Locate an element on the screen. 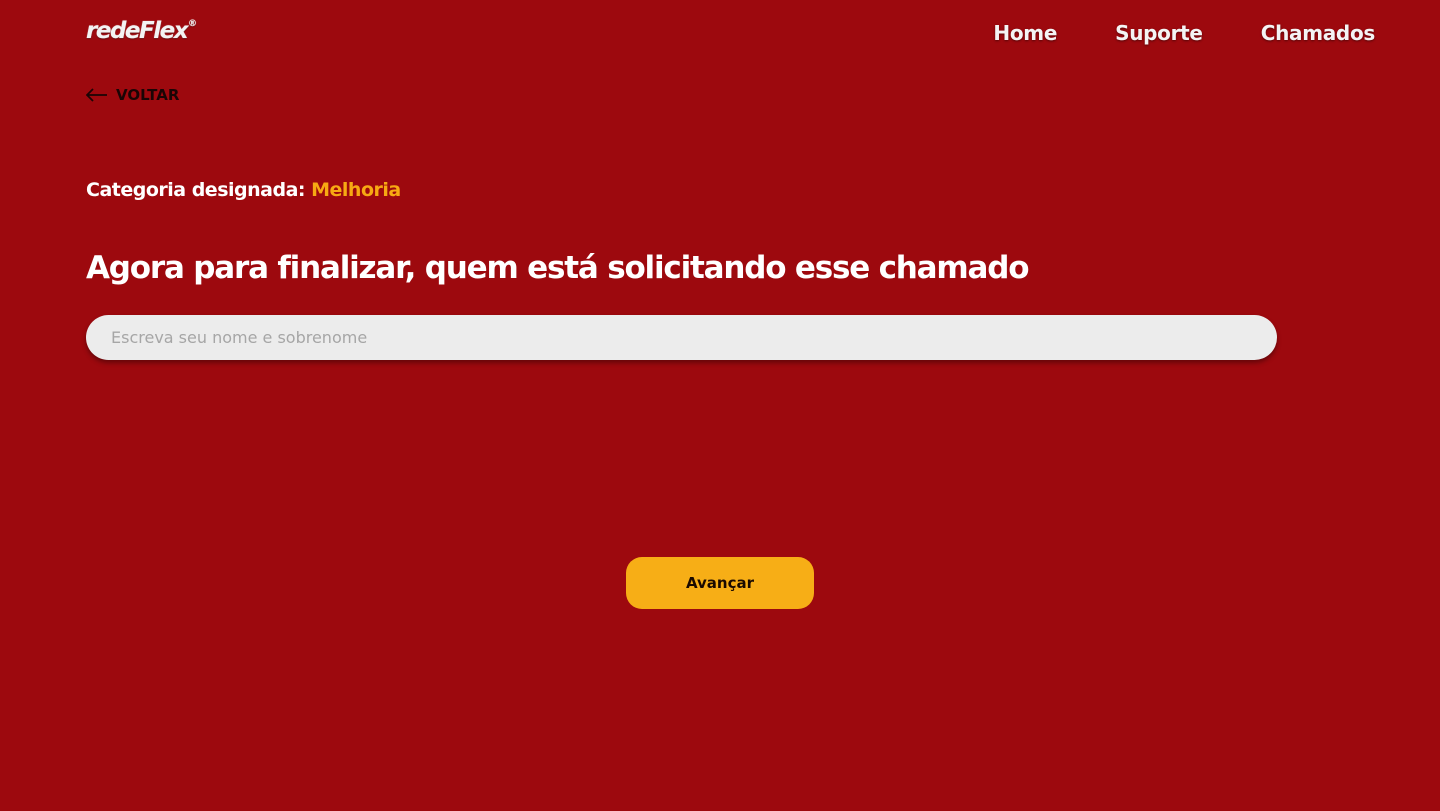  requester-name-input is located at coordinates (681, 337).